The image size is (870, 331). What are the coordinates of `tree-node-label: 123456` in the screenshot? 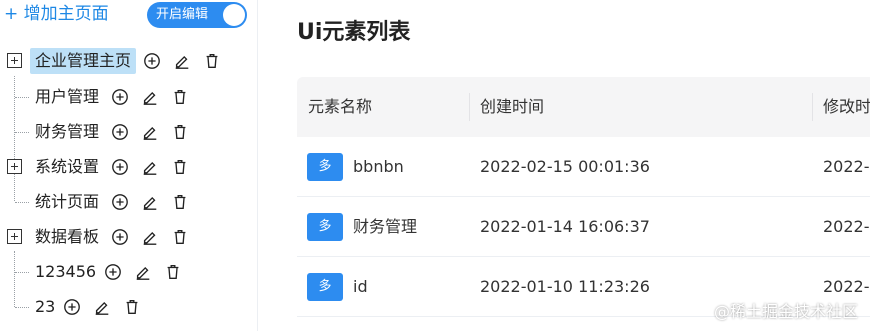 It's located at (65, 272).